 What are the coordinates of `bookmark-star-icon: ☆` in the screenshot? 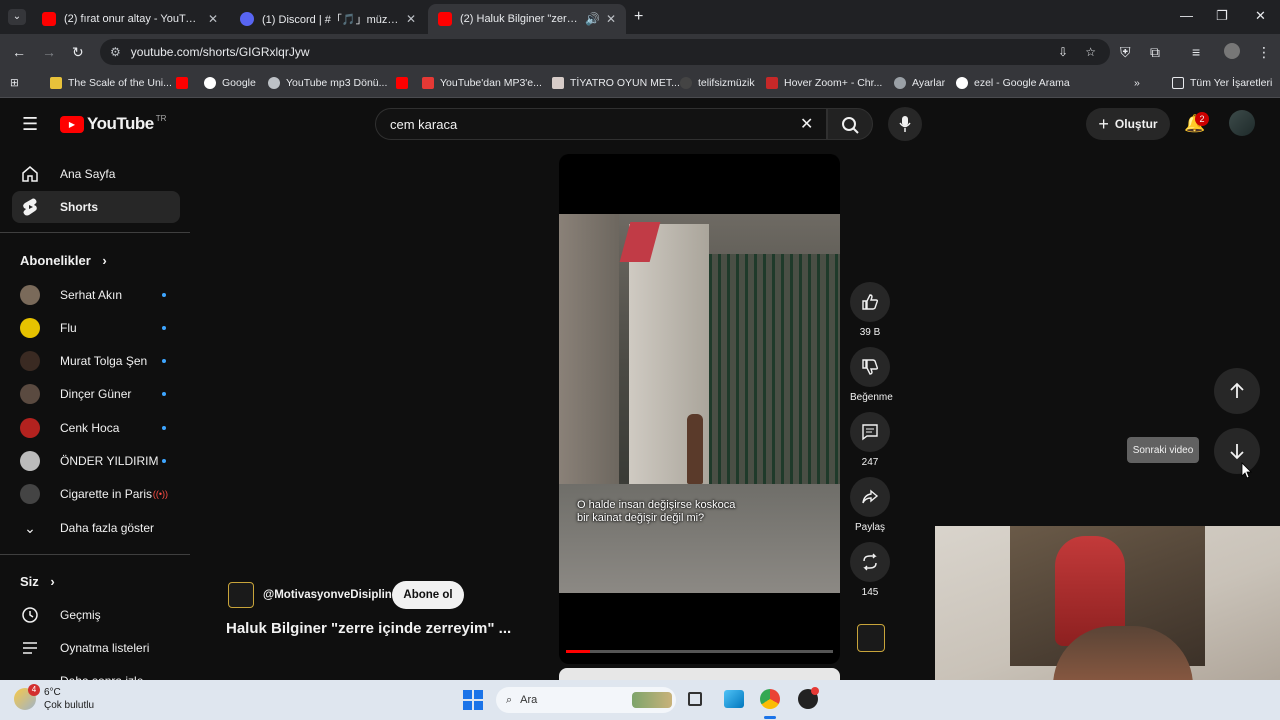 It's located at (1090, 52).